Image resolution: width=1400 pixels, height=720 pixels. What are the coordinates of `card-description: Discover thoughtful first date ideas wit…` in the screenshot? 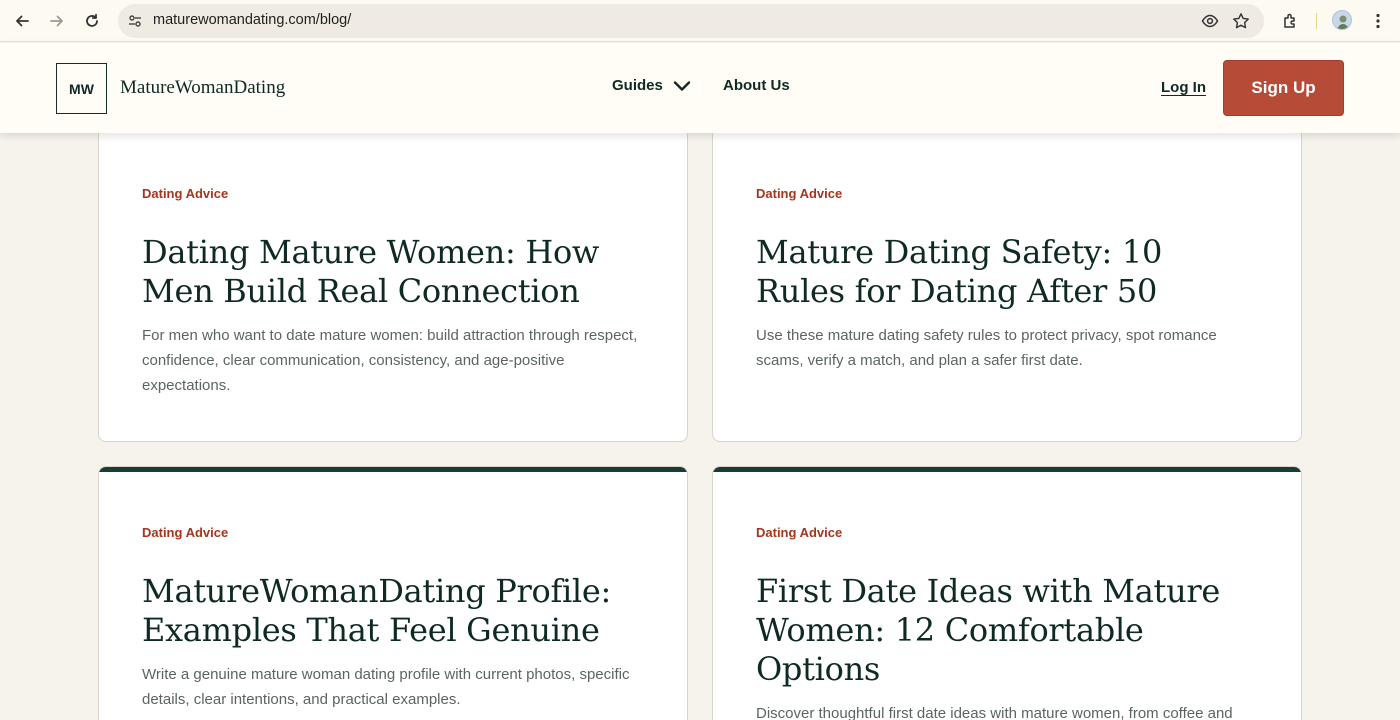 It's located at (994, 712).